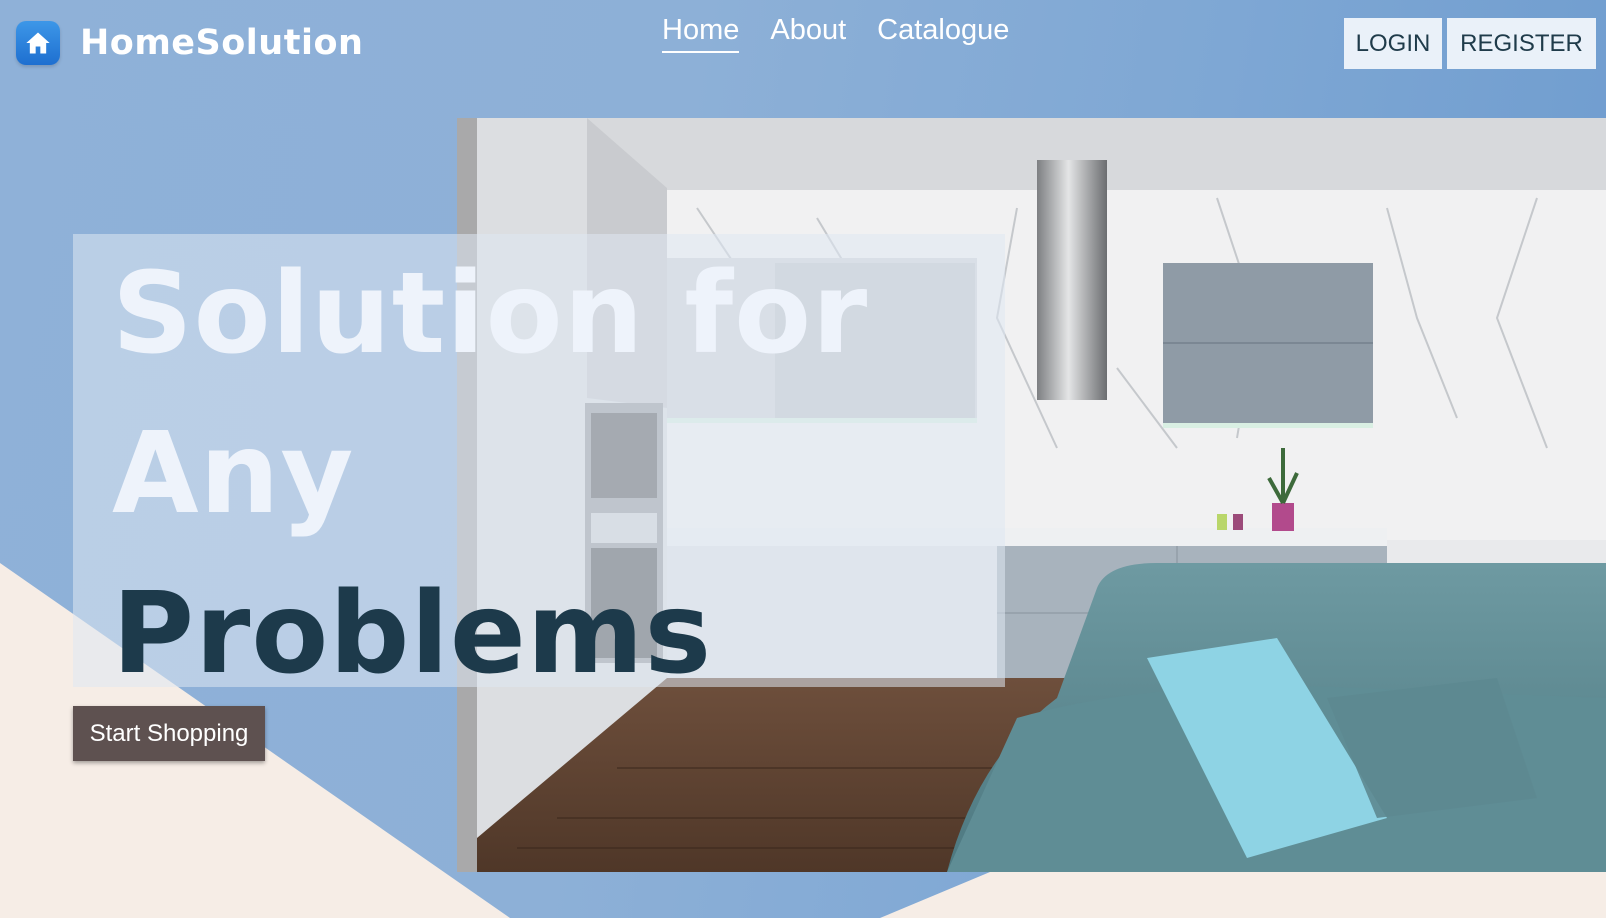 The width and height of the screenshot is (1606, 918). Describe the element at coordinates (943, 33) in the screenshot. I see `nav-catalogue: Catalogue` at that location.